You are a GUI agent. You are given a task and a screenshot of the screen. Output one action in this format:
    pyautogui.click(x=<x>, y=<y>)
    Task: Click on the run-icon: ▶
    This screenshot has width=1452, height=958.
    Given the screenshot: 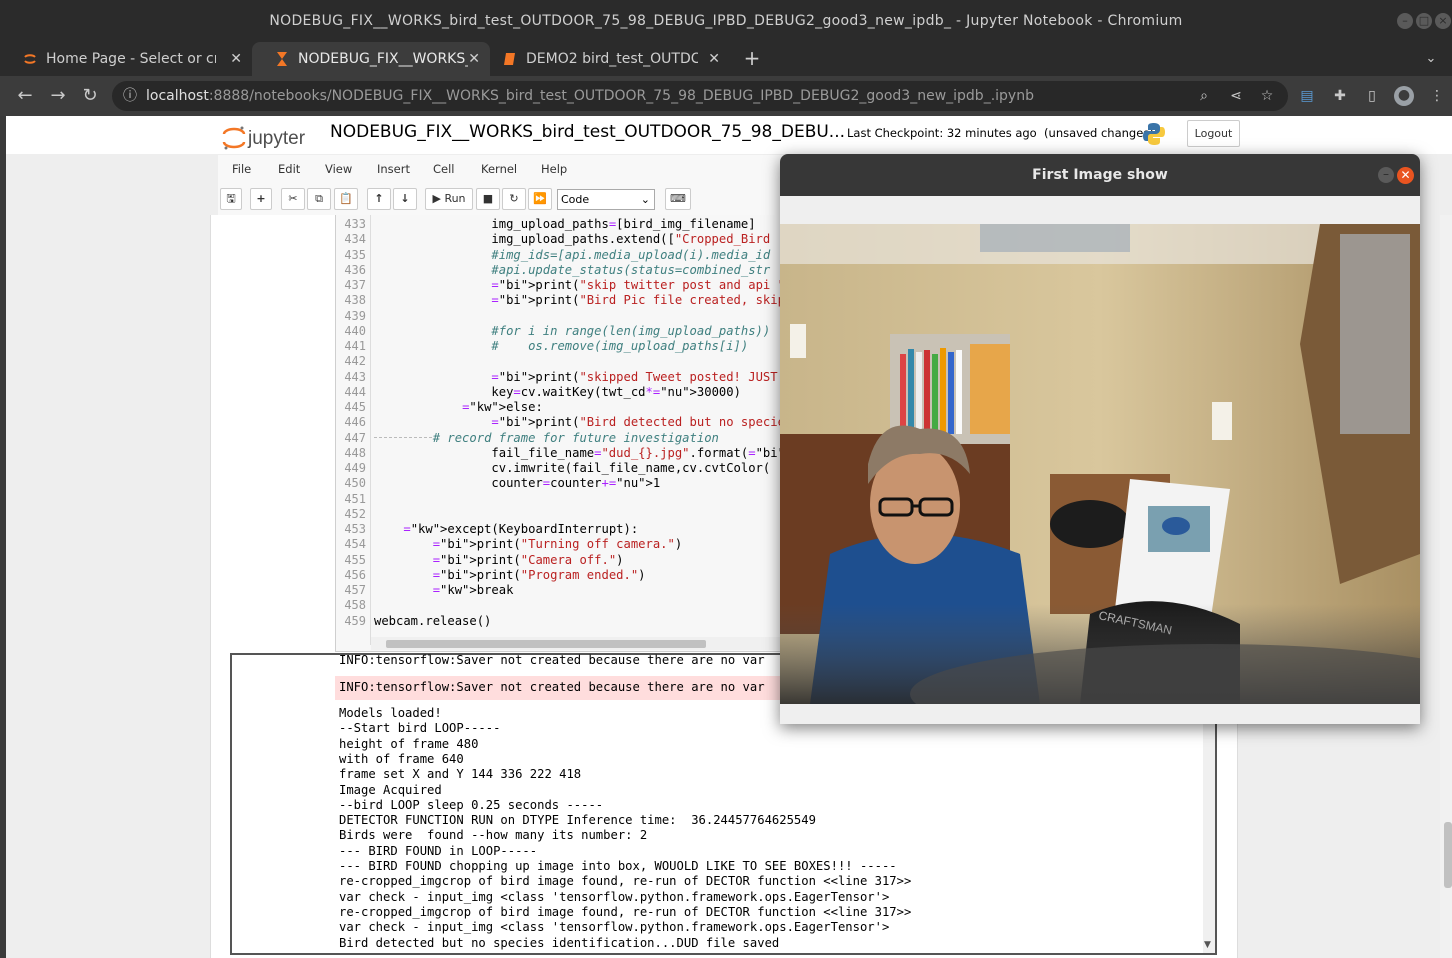 What is the action you would take?
    pyautogui.click(x=436, y=198)
    